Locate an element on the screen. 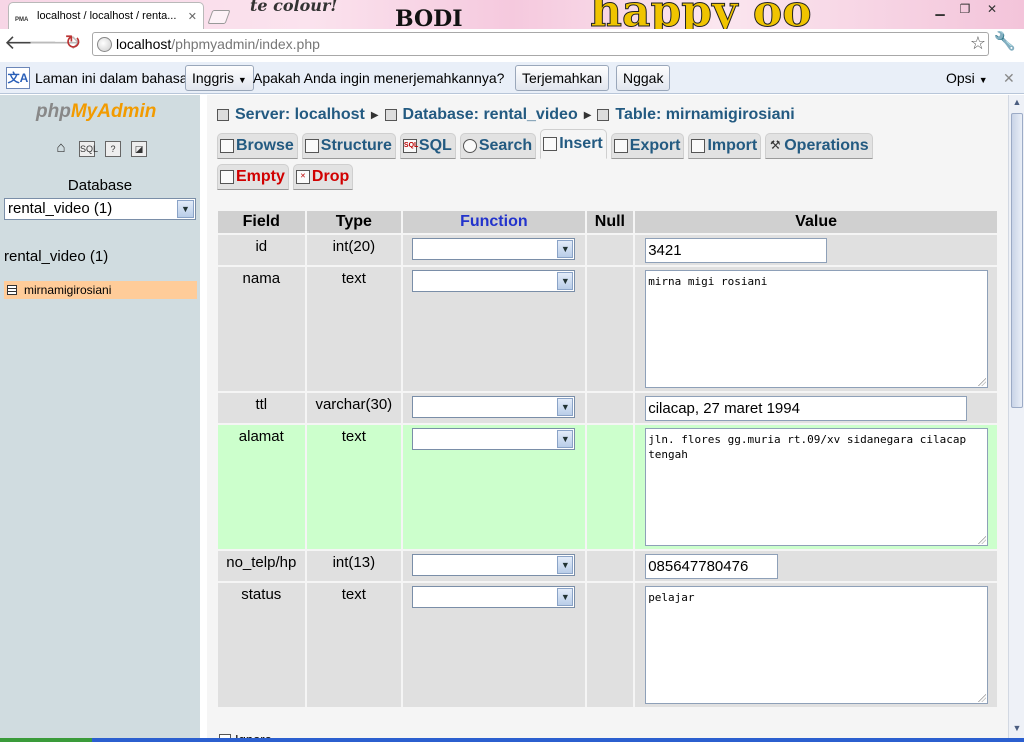  tab-operations: ⚒ Operations is located at coordinates (819, 146).